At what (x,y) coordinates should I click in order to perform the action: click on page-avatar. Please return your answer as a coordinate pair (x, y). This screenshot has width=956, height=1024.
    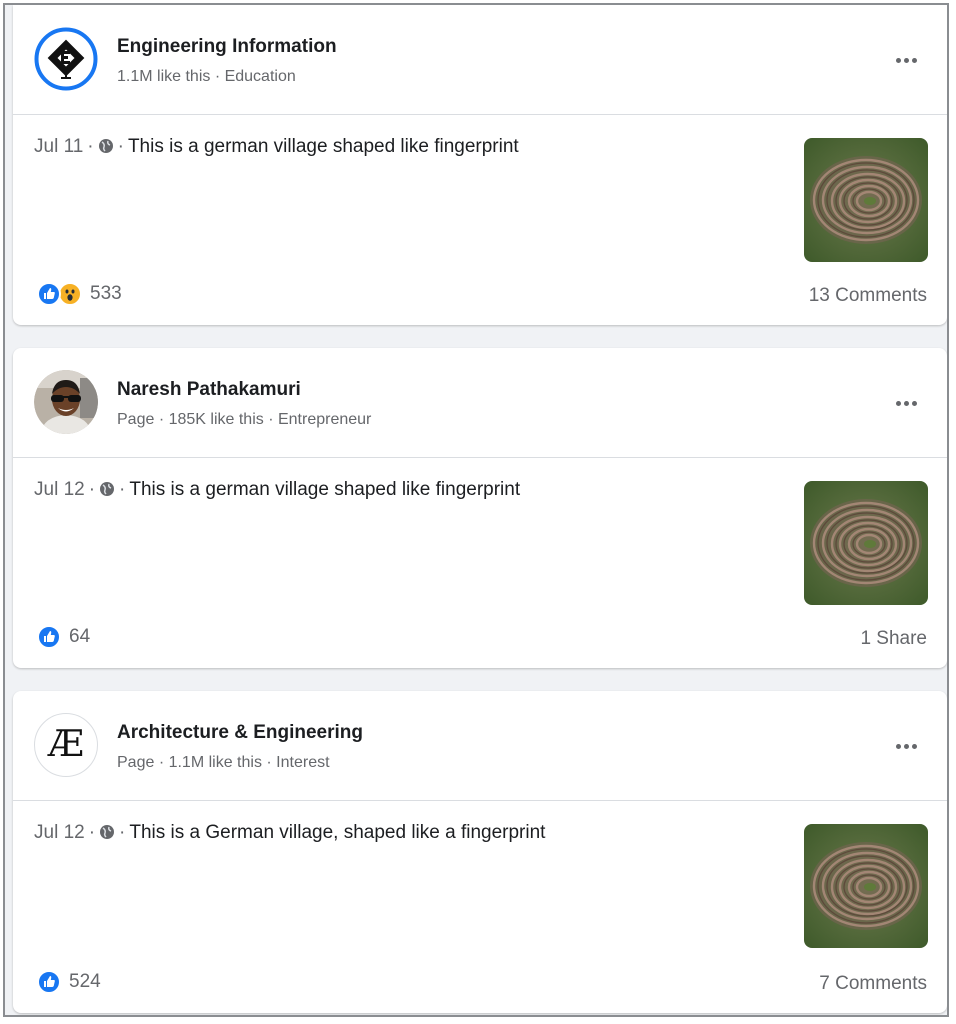
    Looking at the image, I should click on (66, 59).